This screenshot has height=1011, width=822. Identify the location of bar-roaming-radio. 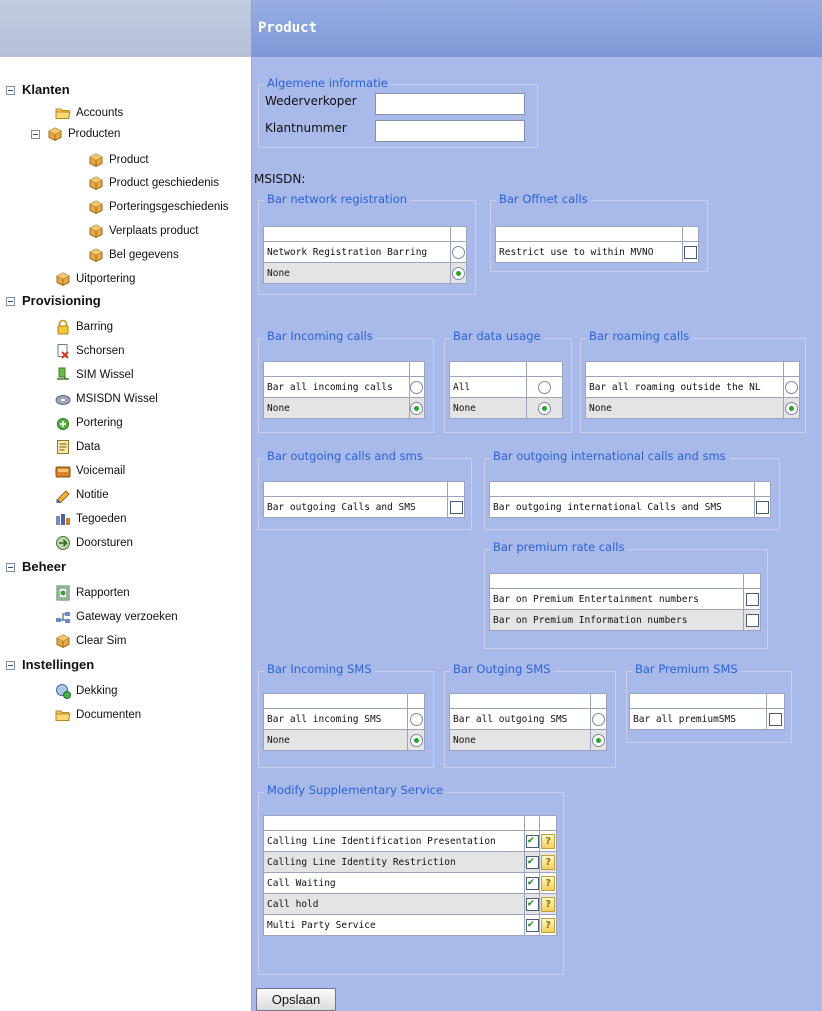
(792, 387).